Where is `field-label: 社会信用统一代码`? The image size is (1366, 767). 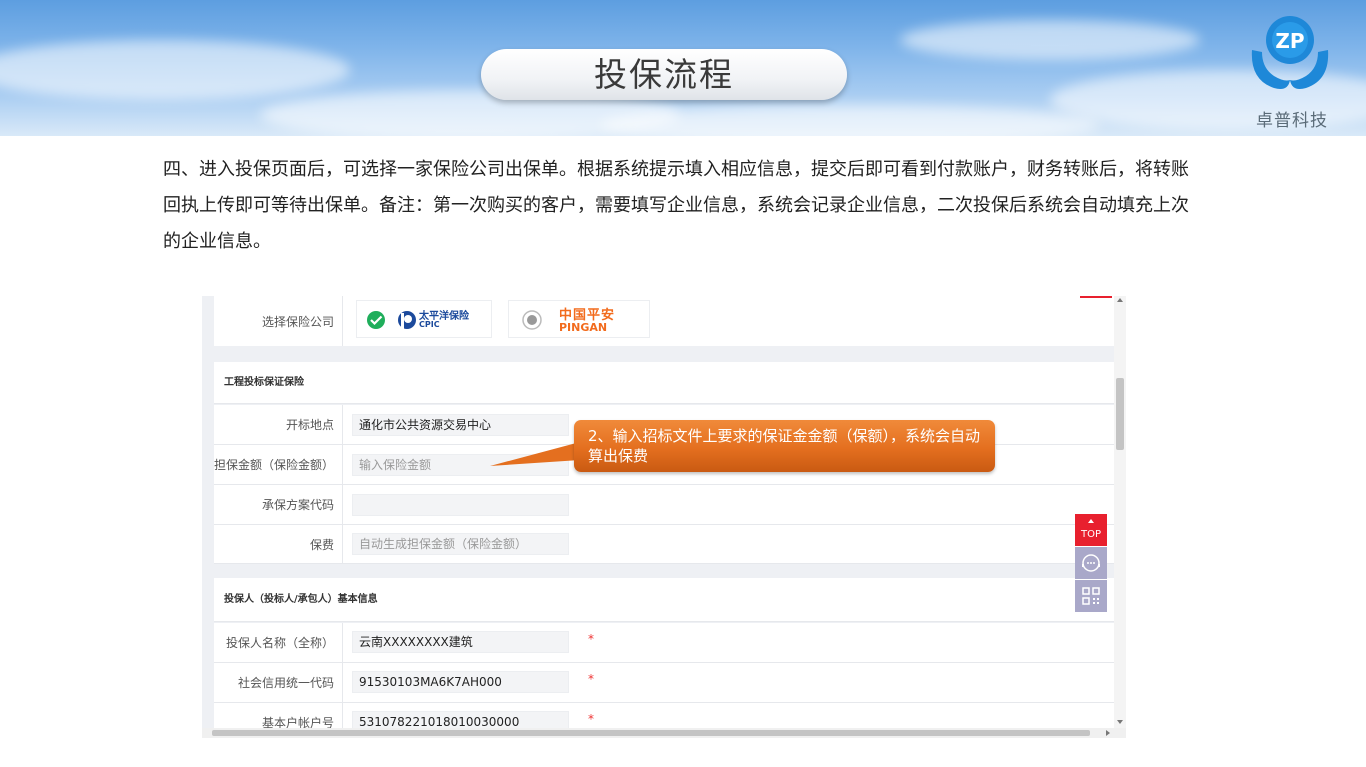 field-label: 社会信用统一代码 is located at coordinates (278, 682).